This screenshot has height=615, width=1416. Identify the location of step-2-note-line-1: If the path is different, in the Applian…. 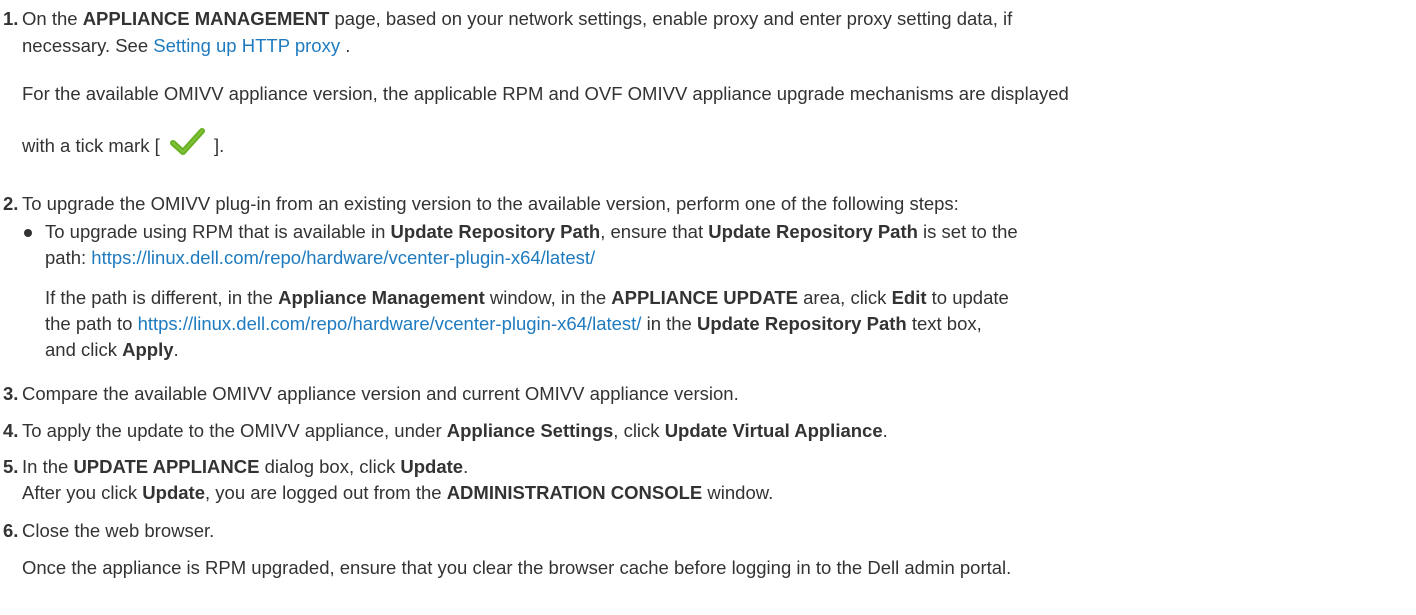
(527, 297).